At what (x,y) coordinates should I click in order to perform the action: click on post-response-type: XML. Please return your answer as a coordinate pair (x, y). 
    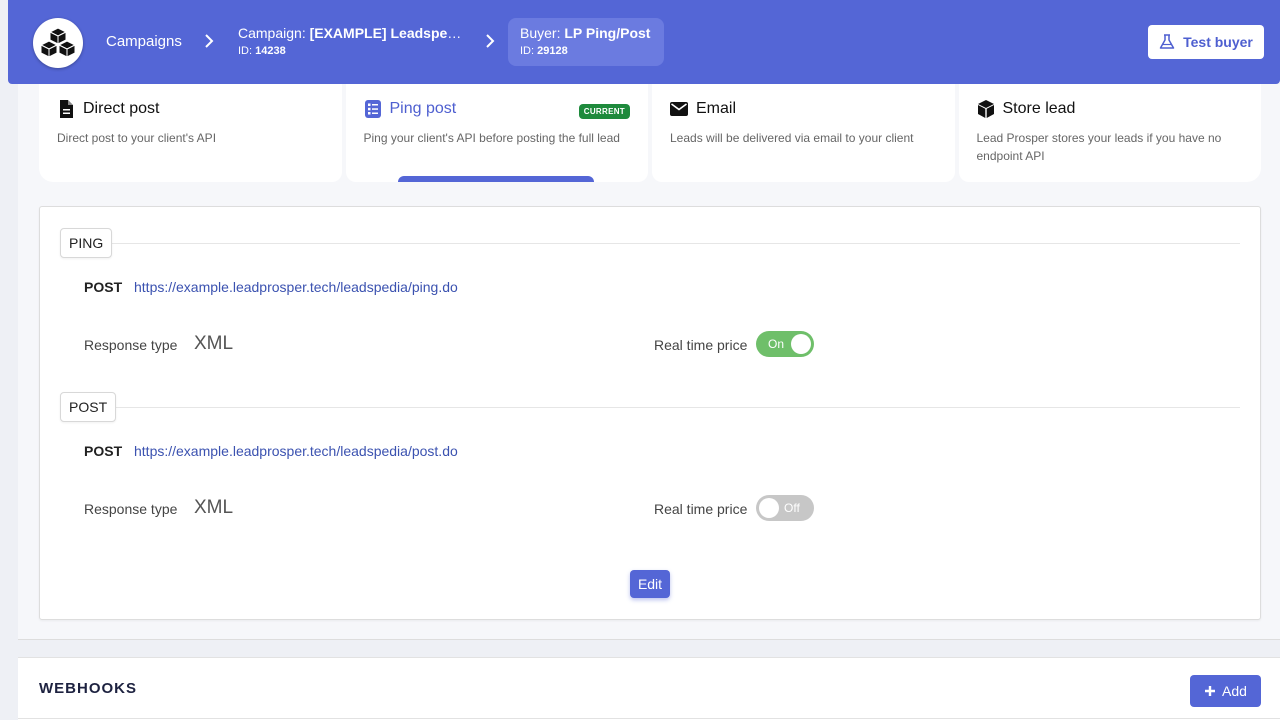
    Looking at the image, I should click on (214, 507).